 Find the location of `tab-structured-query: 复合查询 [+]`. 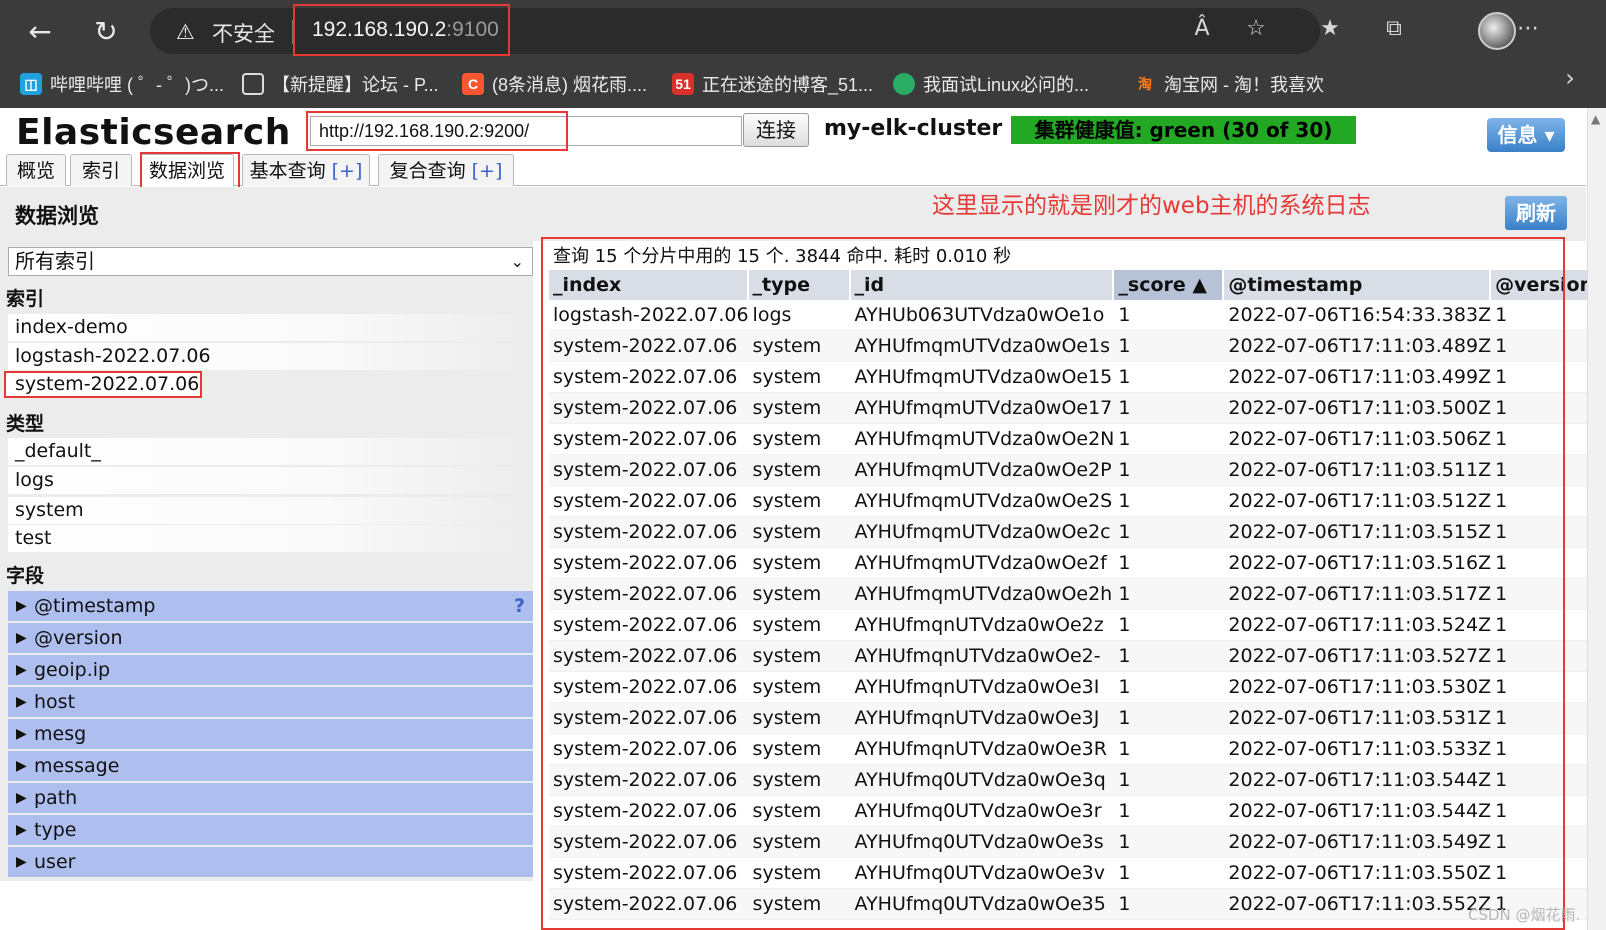

tab-structured-query: 复合查询 [+] is located at coordinates (446, 170).